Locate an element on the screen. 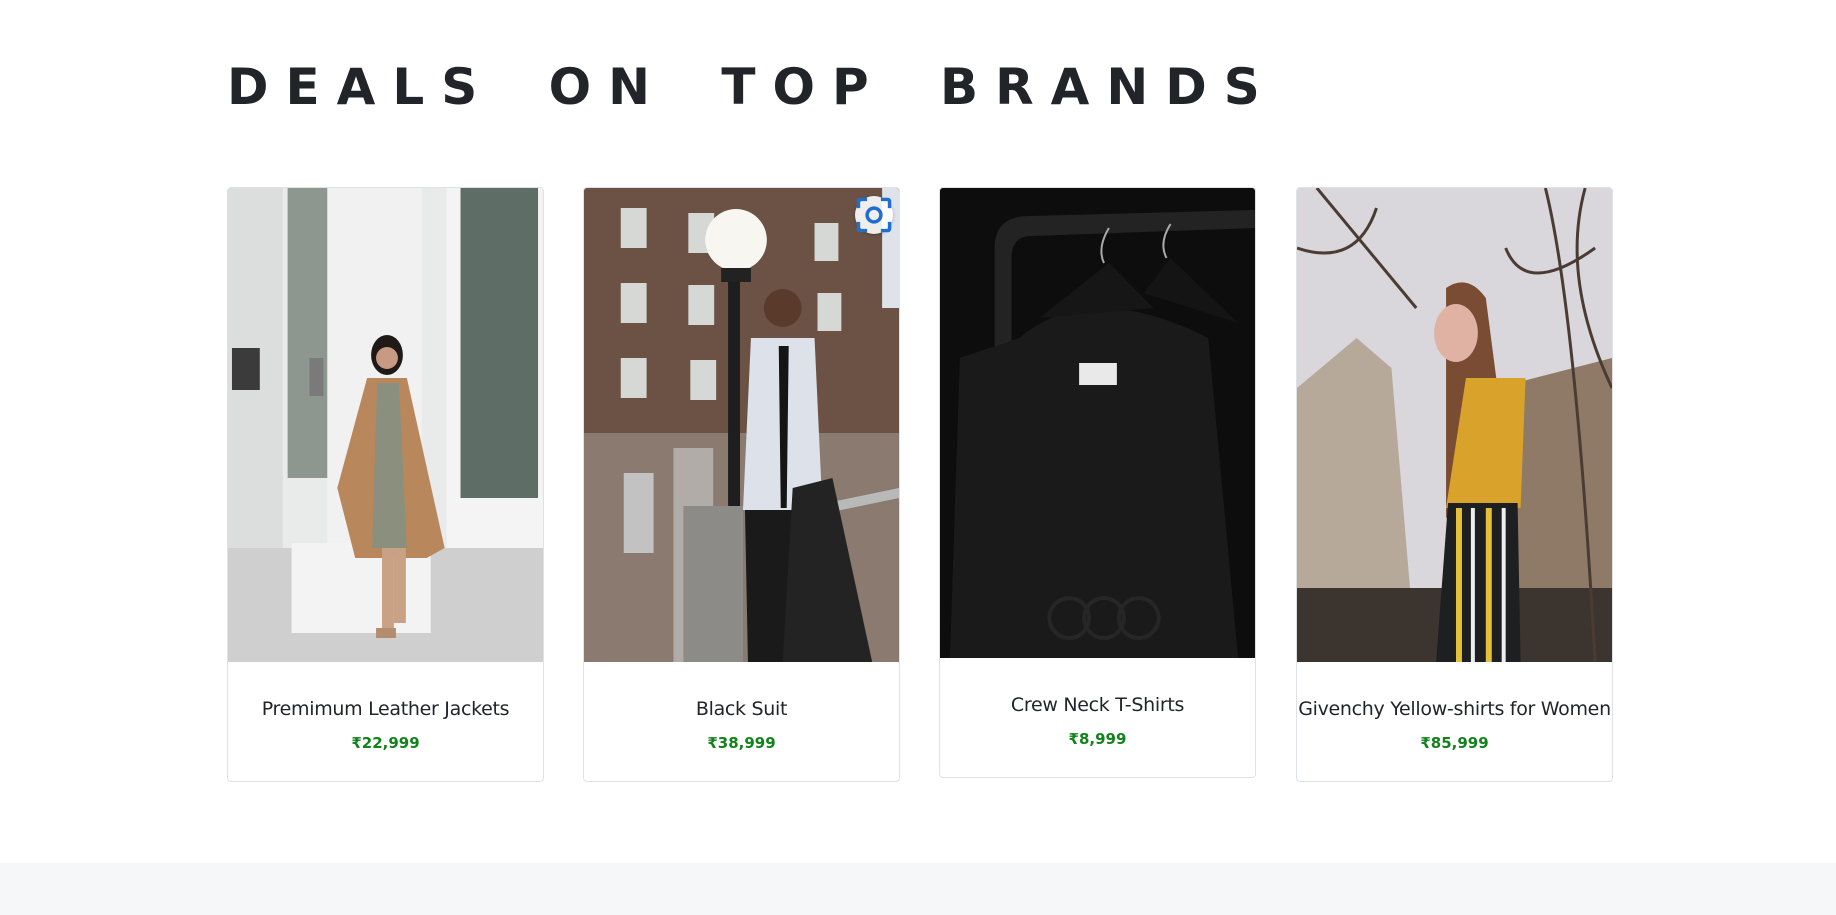 Image resolution: width=1836 pixels, height=915 pixels. product-title: Premimum Leather Jackets is located at coordinates (385, 709).